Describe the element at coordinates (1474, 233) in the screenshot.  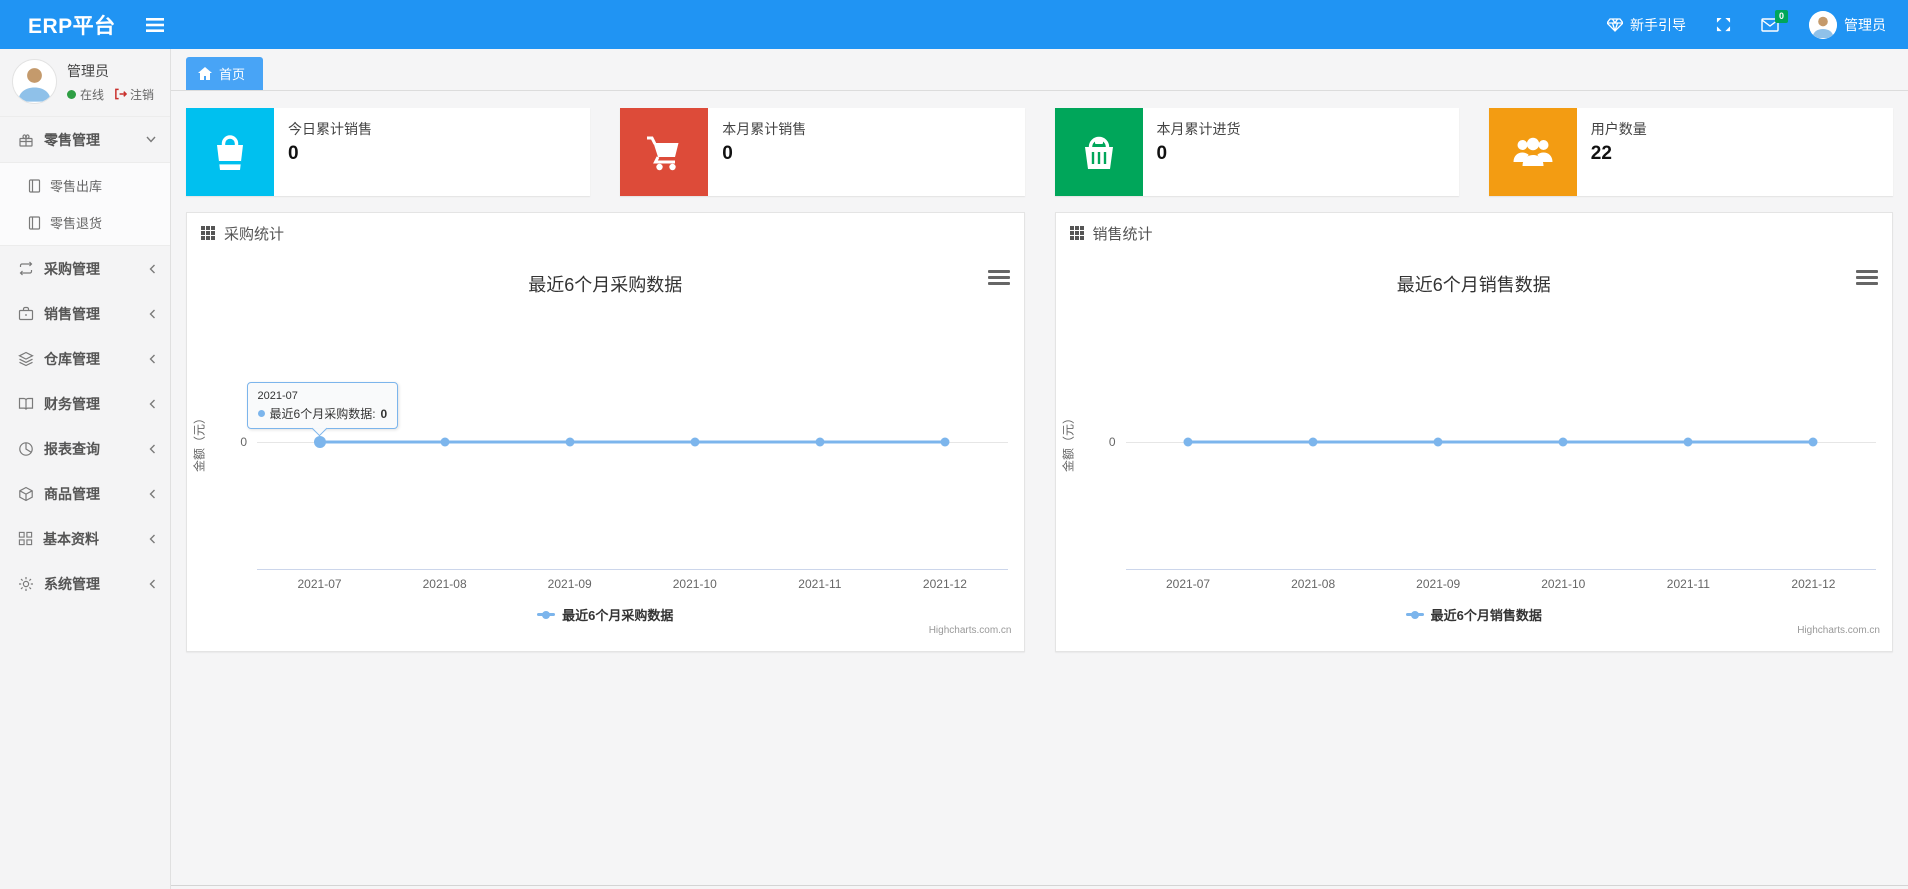
I see `panel-header: 销售统计` at that location.